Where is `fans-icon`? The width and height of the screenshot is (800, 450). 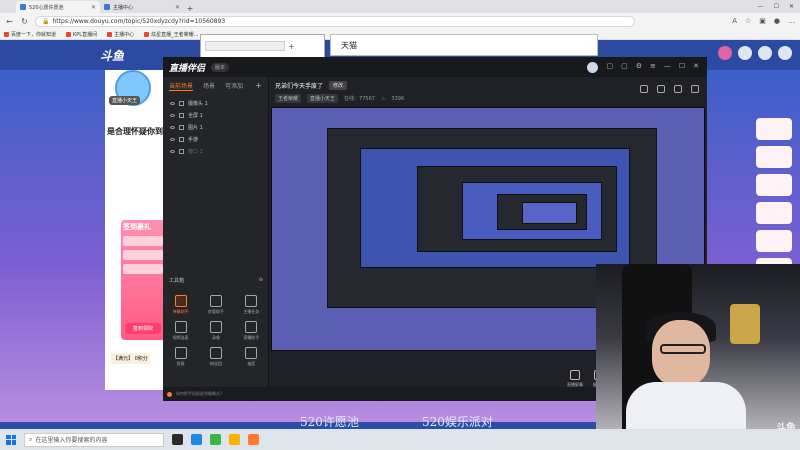
fans-icon is located at coordinates (215, 353).